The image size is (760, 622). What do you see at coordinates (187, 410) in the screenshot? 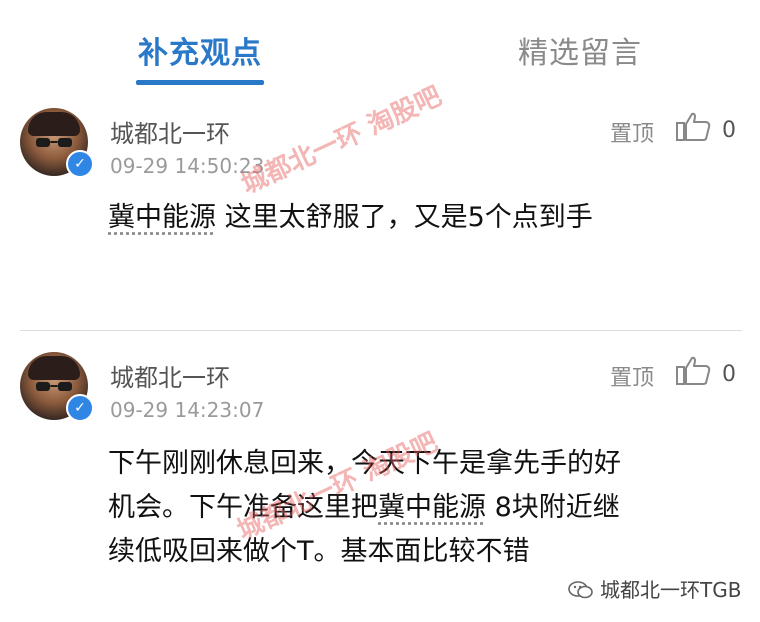
I see `comment-timestamp: 09-29 14:23:07` at bounding box center [187, 410].